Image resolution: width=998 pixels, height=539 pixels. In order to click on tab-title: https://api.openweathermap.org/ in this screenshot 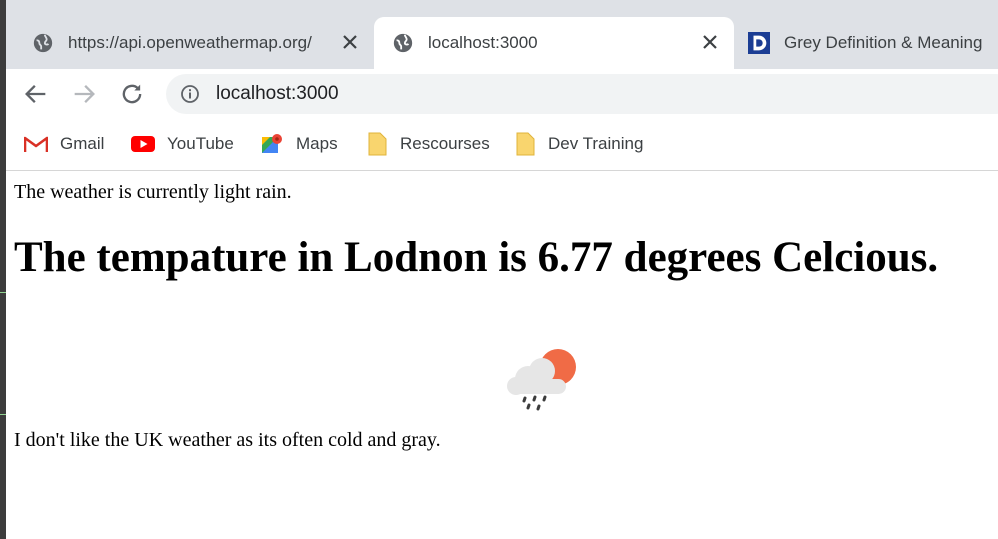, I will do `click(190, 42)`.